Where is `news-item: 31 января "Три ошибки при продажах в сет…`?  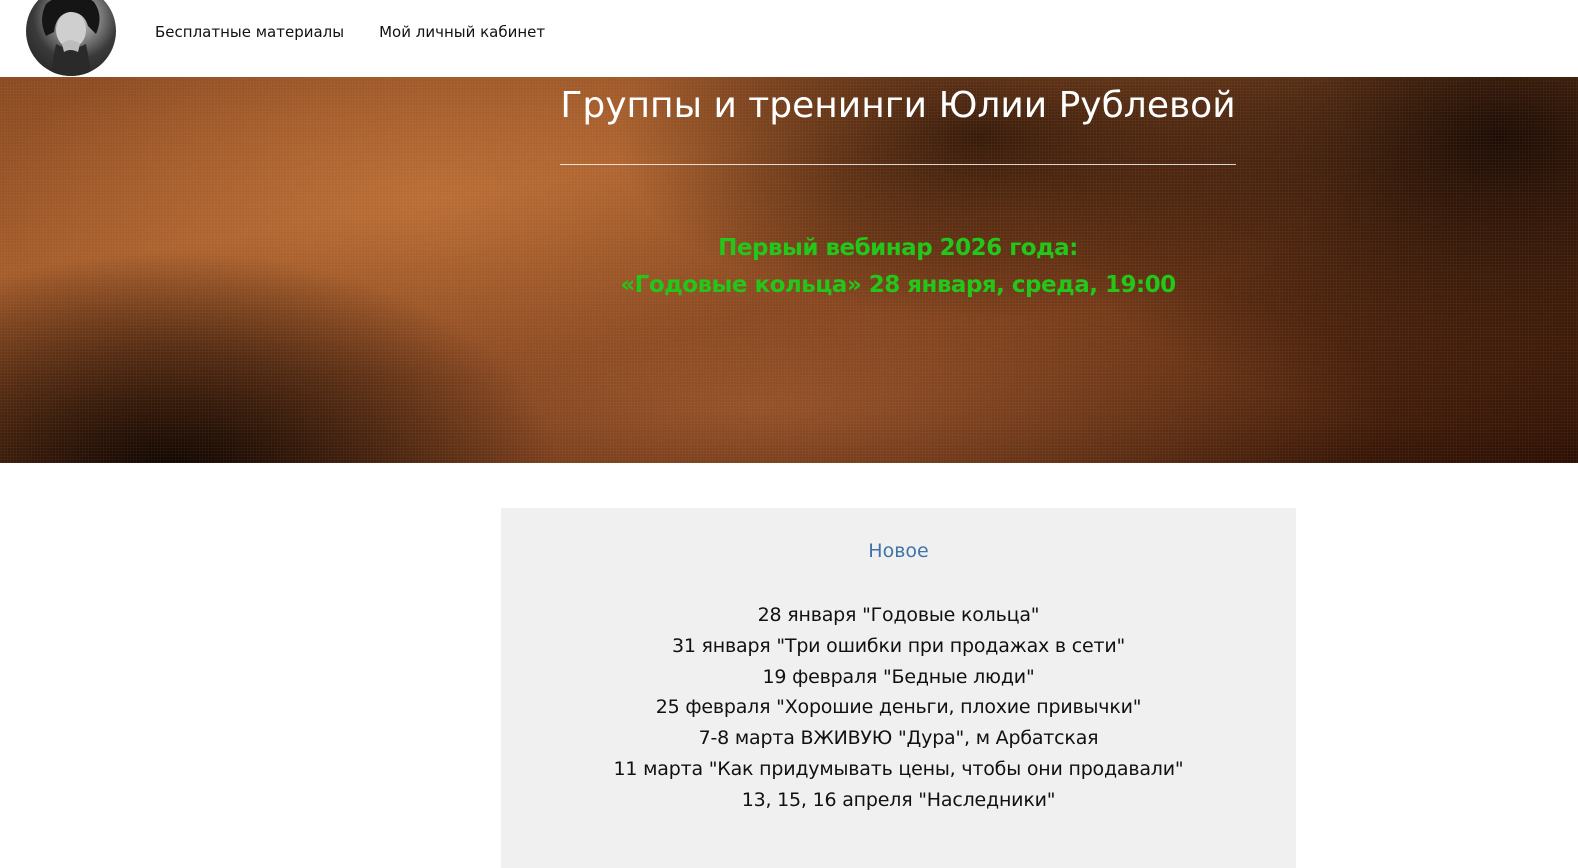 news-item: 31 января "Три ошибки при продажах в сет… is located at coordinates (898, 645).